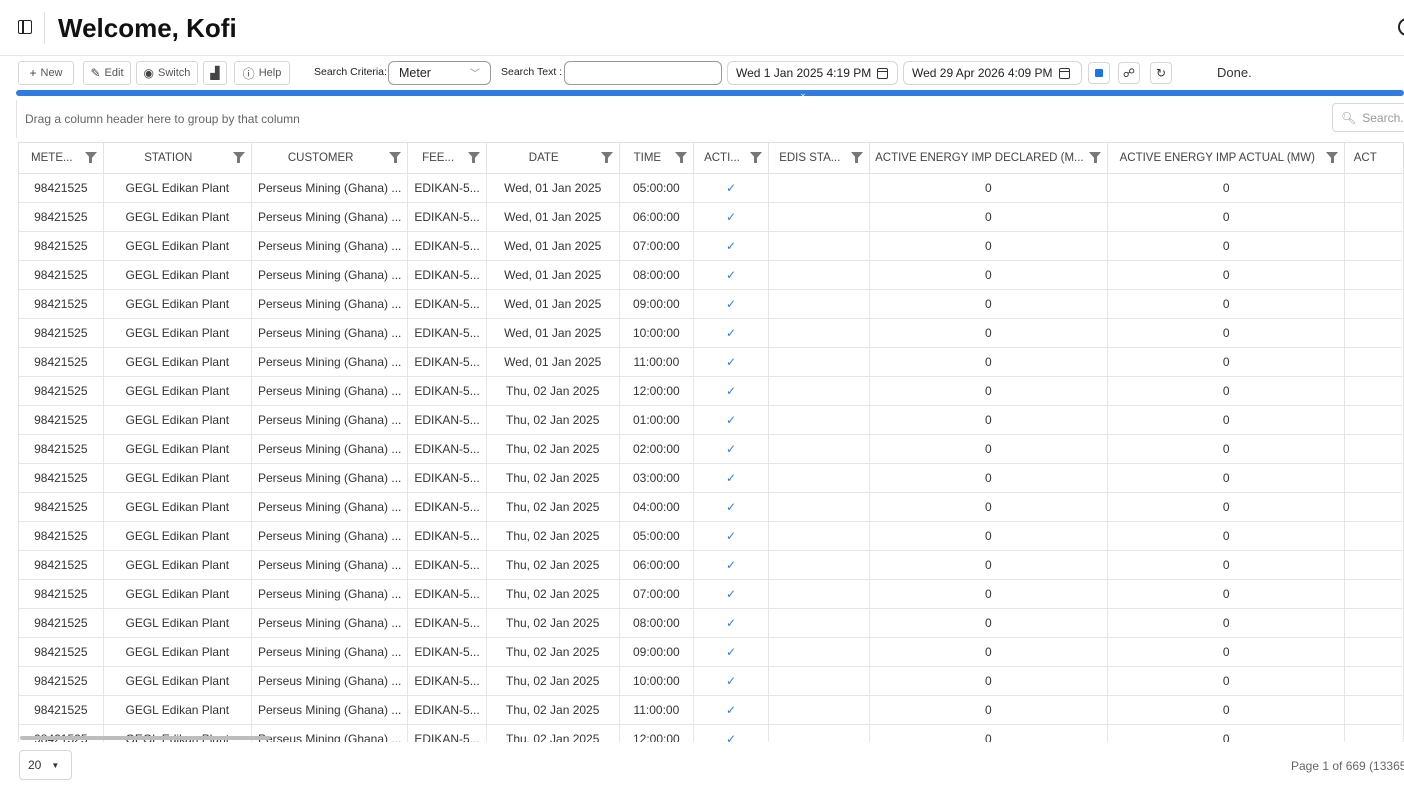  Describe the element at coordinates (992, 73) in the screenshot. I see `date-to-picker: Wed 29 Apr 2026 4:09 PM` at that location.